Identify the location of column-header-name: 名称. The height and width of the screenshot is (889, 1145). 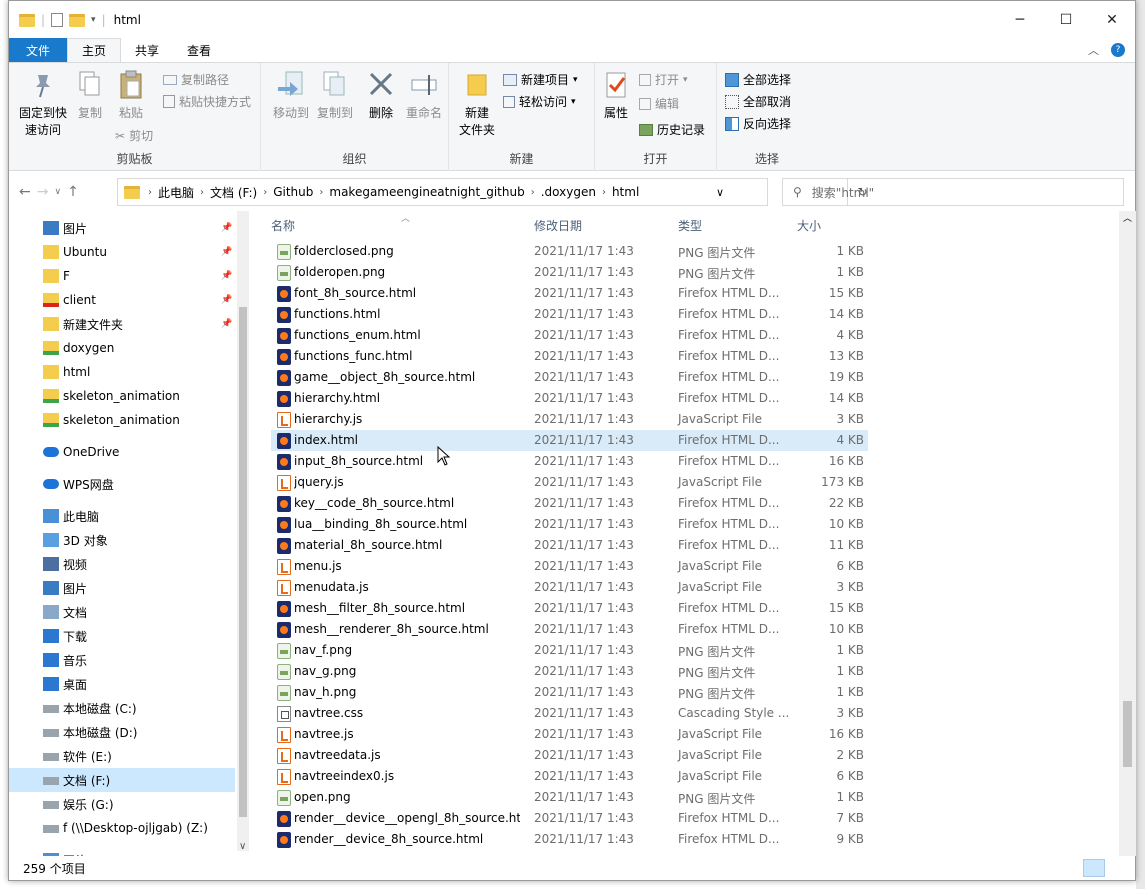
(283, 225).